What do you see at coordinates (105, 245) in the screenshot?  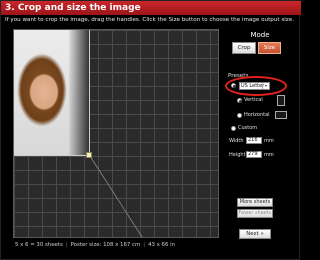 I see `poster-size-cm: Poster size: 108 x 167 cm` at bounding box center [105, 245].